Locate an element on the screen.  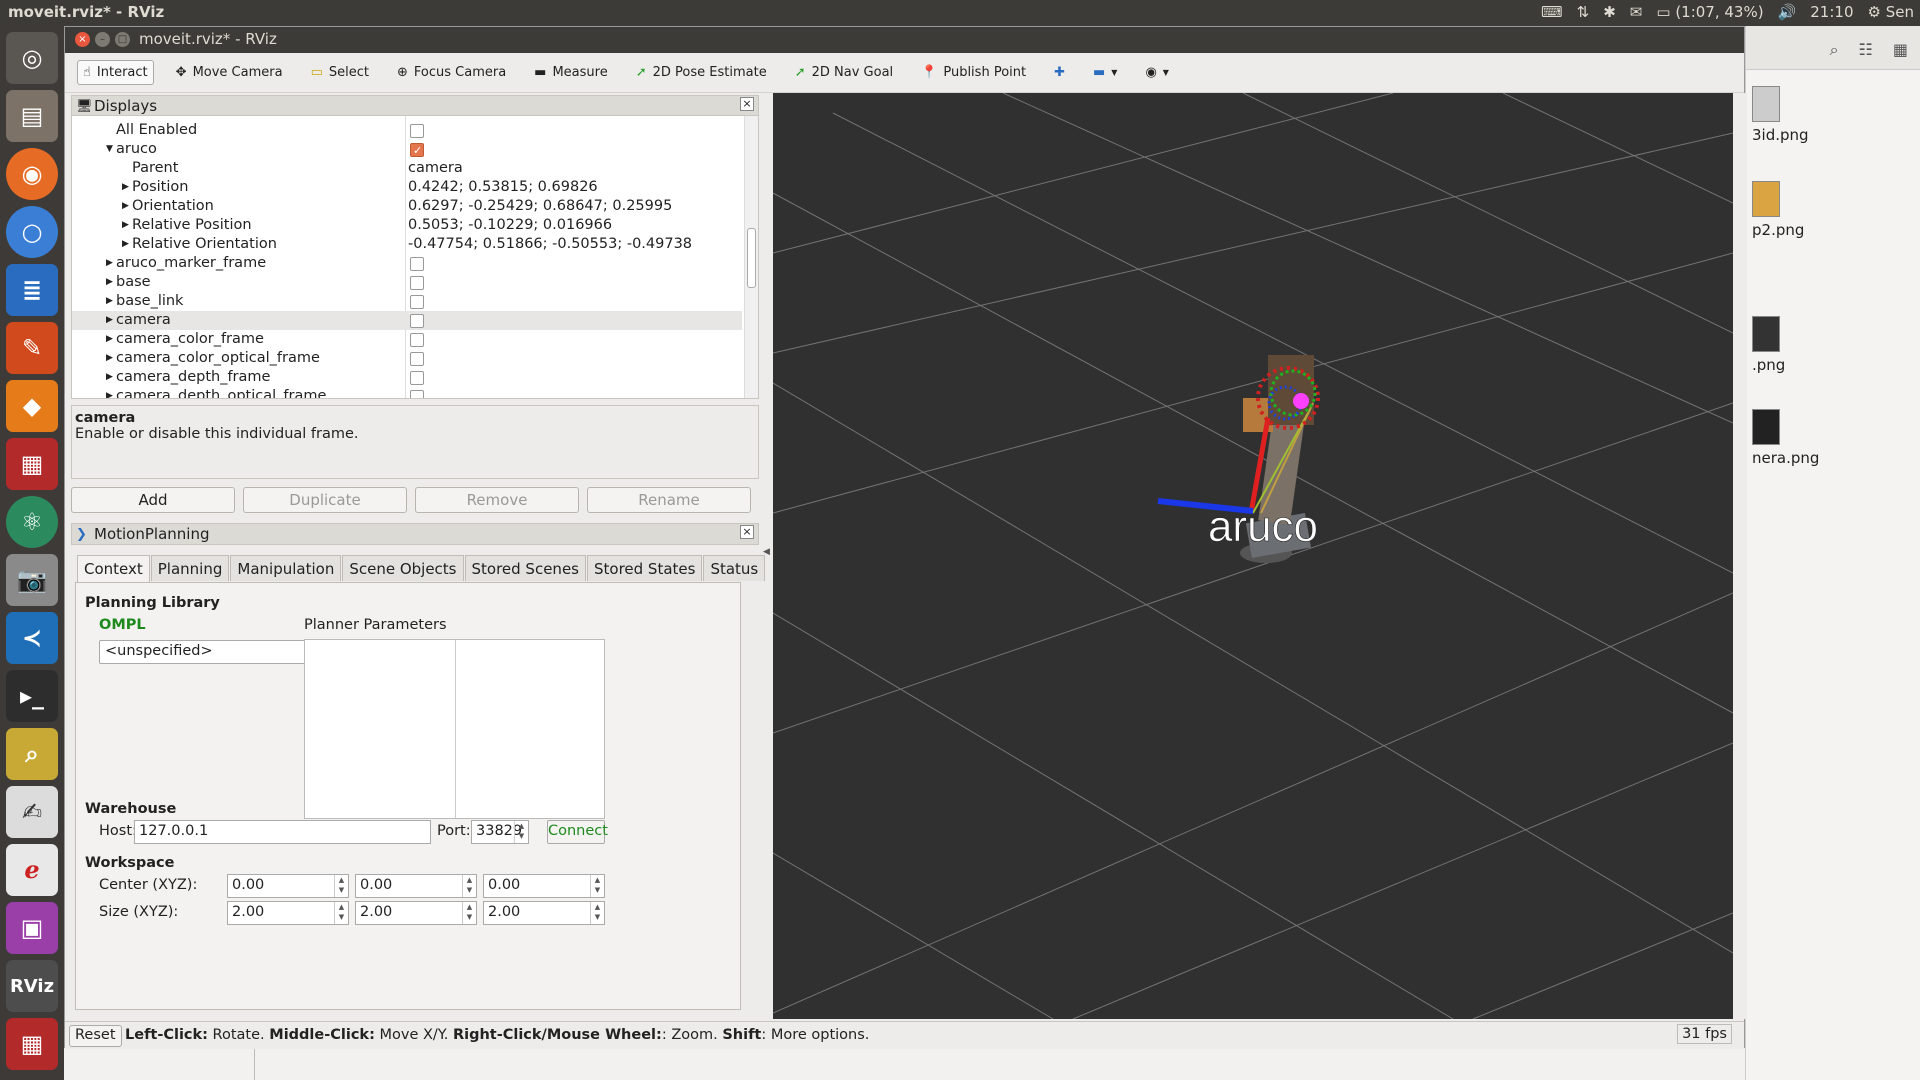
tree-row: ▶ Position 0.4242; 0.53815; 0.69826 is located at coordinates (407, 187).